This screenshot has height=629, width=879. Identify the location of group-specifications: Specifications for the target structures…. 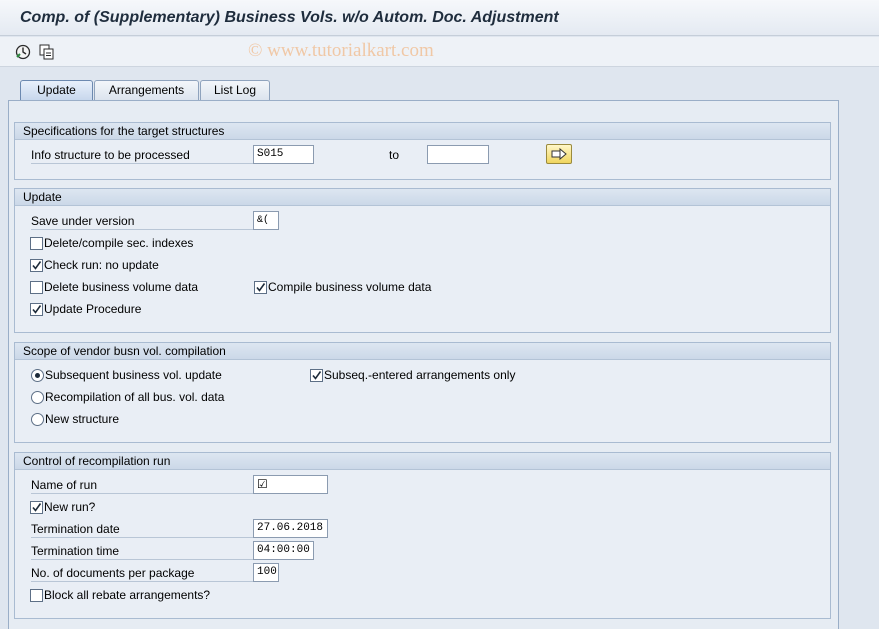
(422, 151).